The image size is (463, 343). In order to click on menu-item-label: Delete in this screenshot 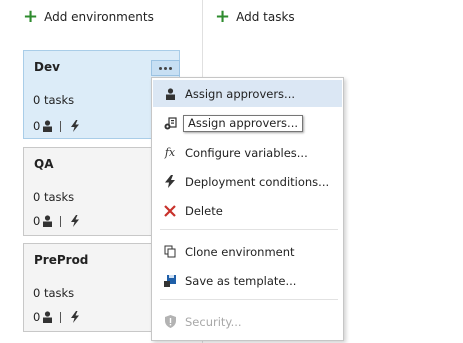, I will do `click(204, 210)`.